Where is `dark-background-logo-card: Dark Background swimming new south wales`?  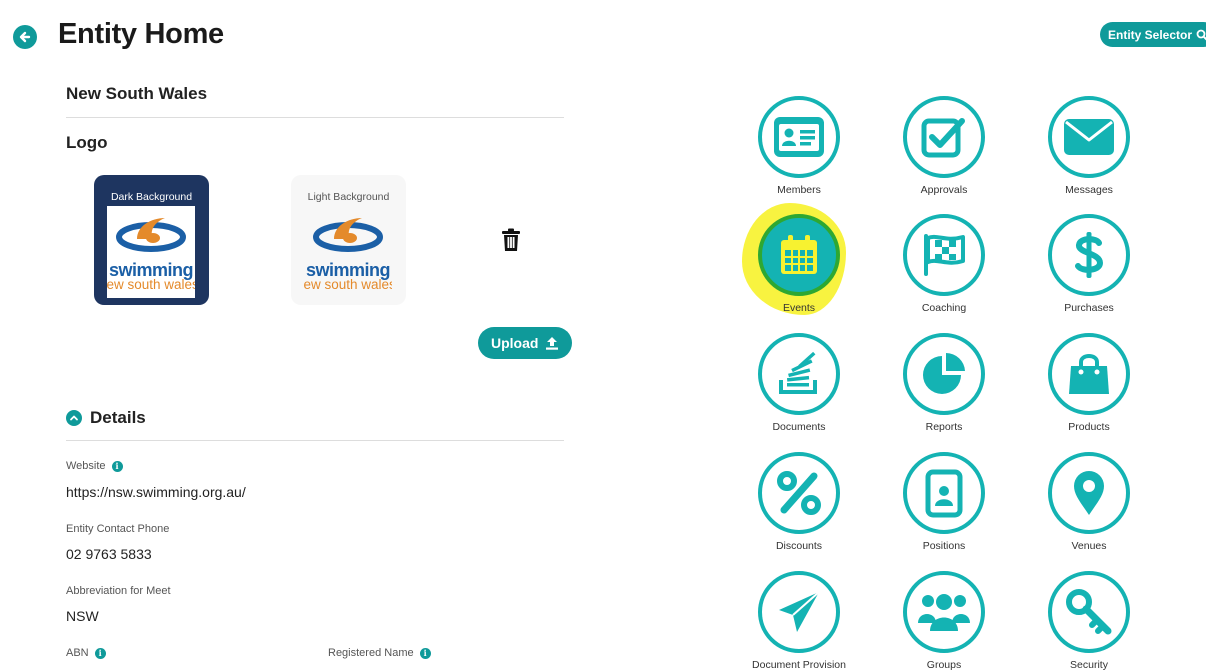
dark-background-logo-card: Dark Background swimming new south wales is located at coordinates (151, 240).